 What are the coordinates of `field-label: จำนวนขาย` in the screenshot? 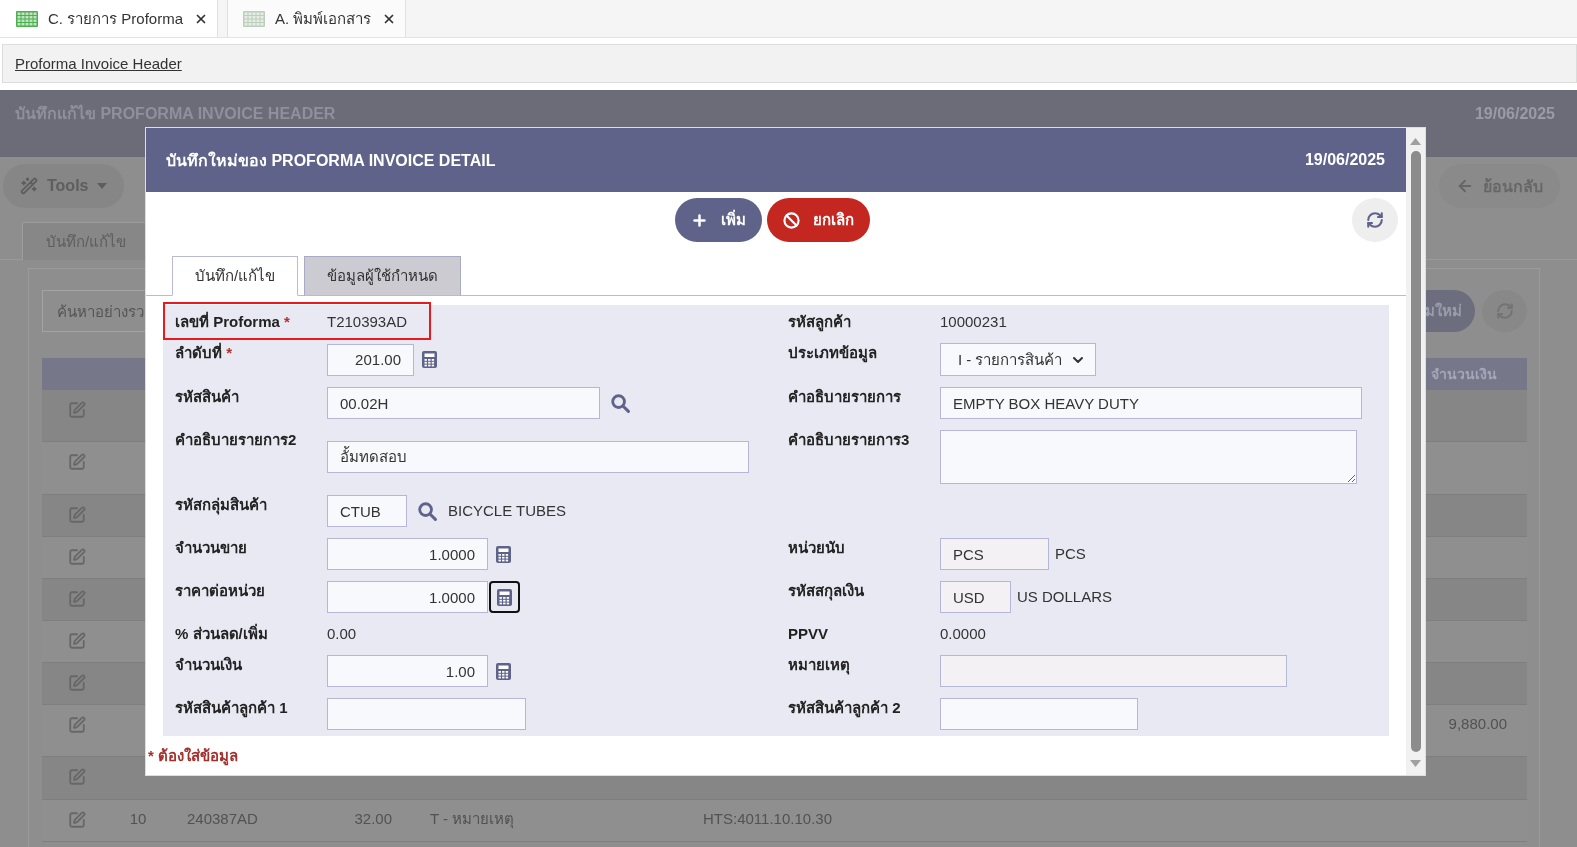 It's located at (211, 548).